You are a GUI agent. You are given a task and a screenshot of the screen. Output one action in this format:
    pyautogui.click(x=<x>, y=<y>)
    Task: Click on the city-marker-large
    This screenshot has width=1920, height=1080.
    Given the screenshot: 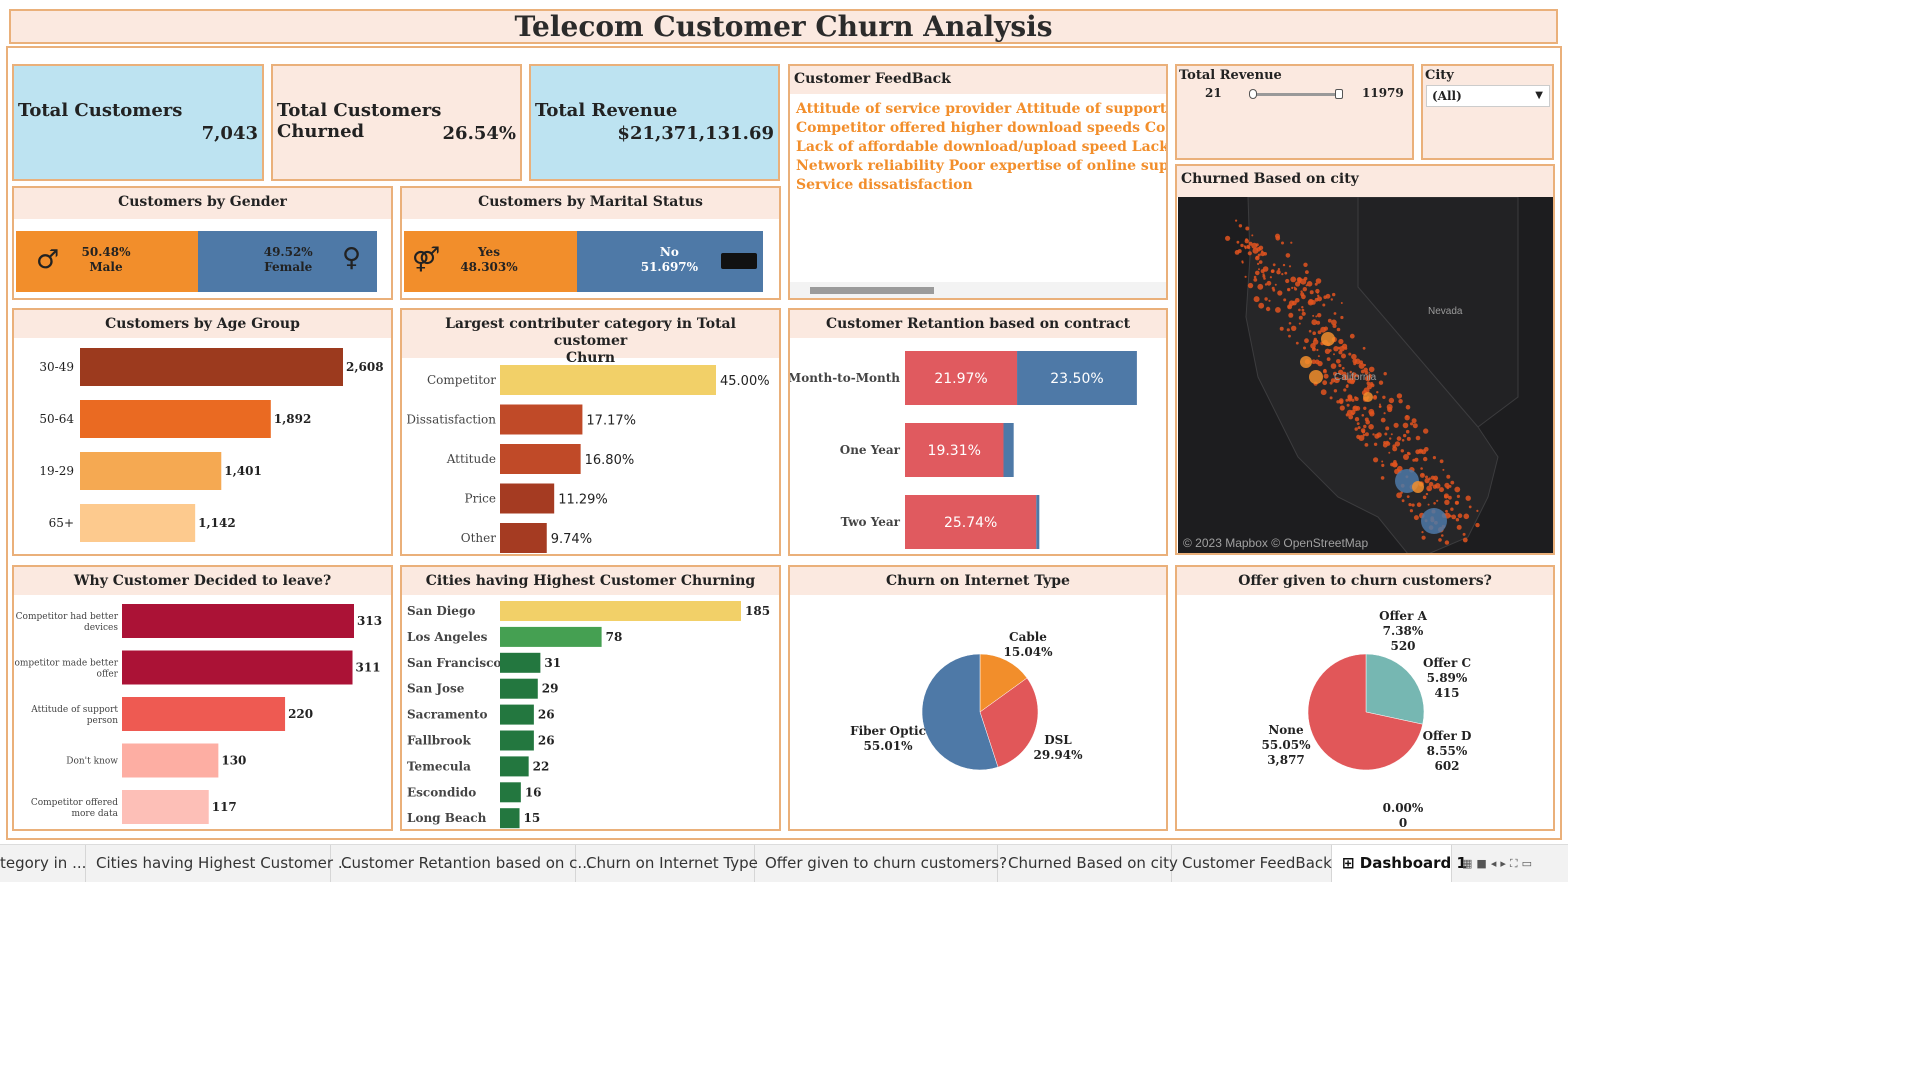 What is the action you would take?
    pyautogui.click(x=1368, y=397)
    